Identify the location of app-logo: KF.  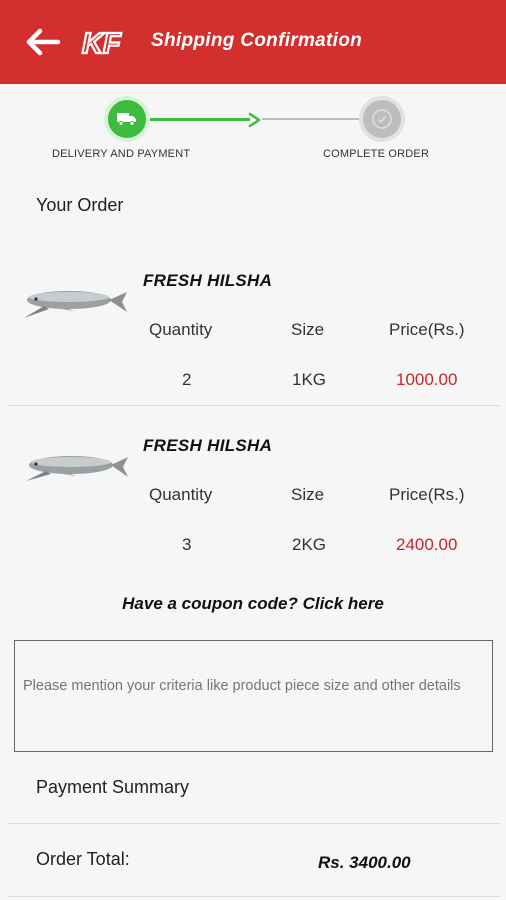
(103, 42).